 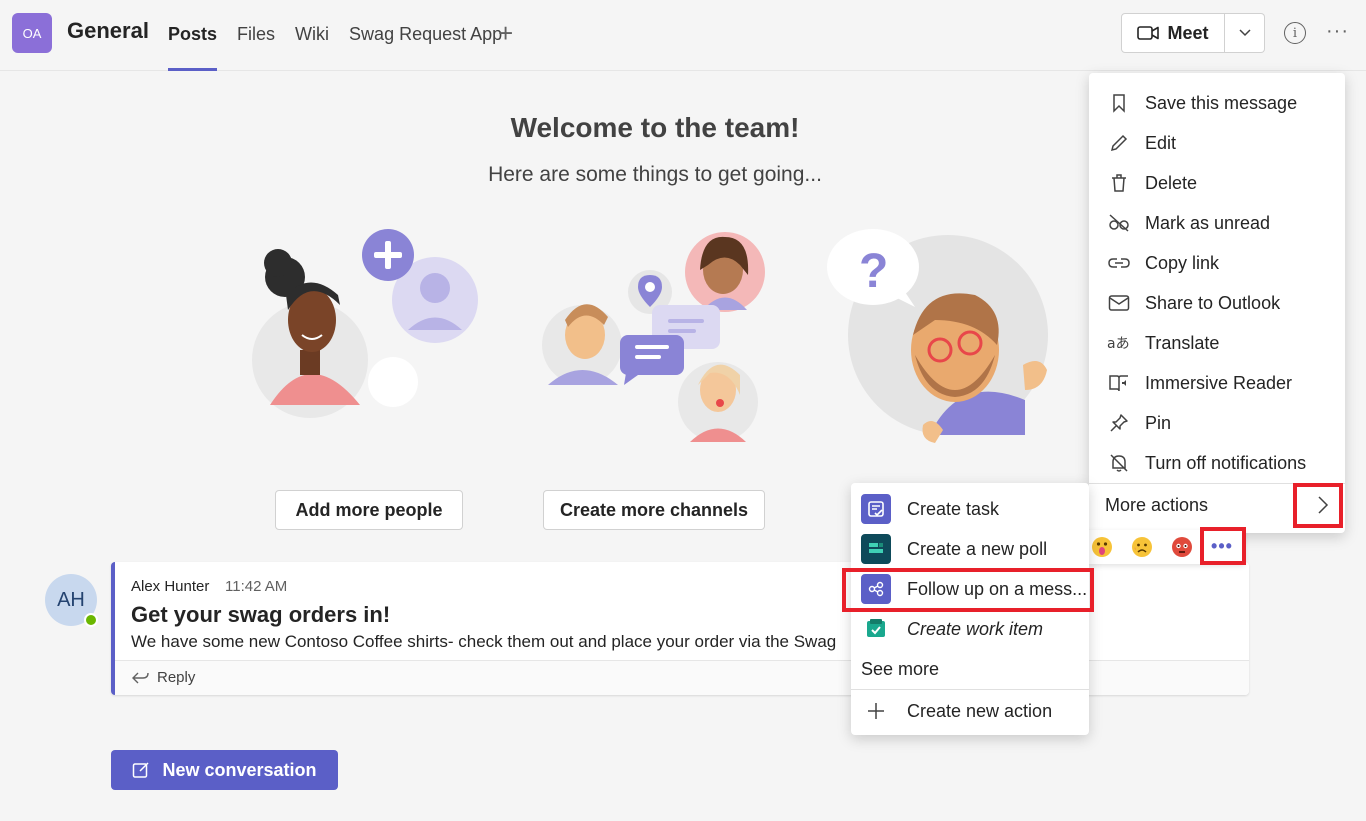 What do you see at coordinates (176, 677) in the screenshot?
I see `reply-label: Reply` at bounding box center [176, 677].